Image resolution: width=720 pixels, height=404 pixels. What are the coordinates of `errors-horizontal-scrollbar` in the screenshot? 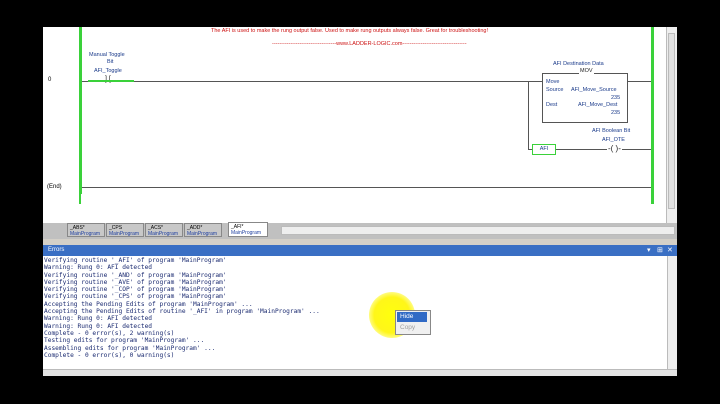 It's located at (360, 372).